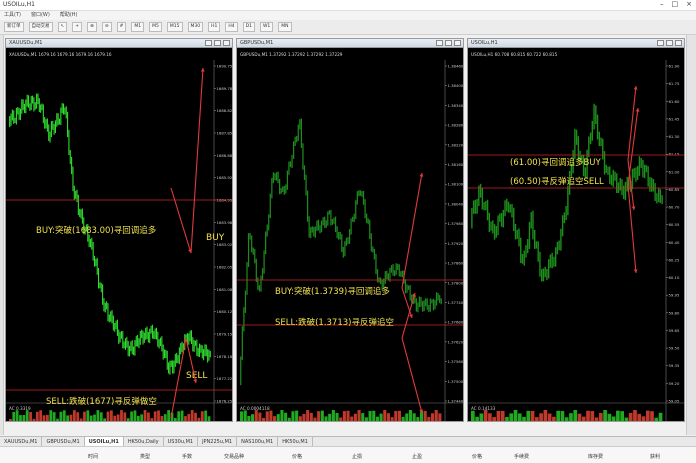 The width and height of the screenshot is (696, 463). What do you see at coordinates (691, 235) in the screenshot?
I see `right-scroll-strip` at bounding box center [691, 235].